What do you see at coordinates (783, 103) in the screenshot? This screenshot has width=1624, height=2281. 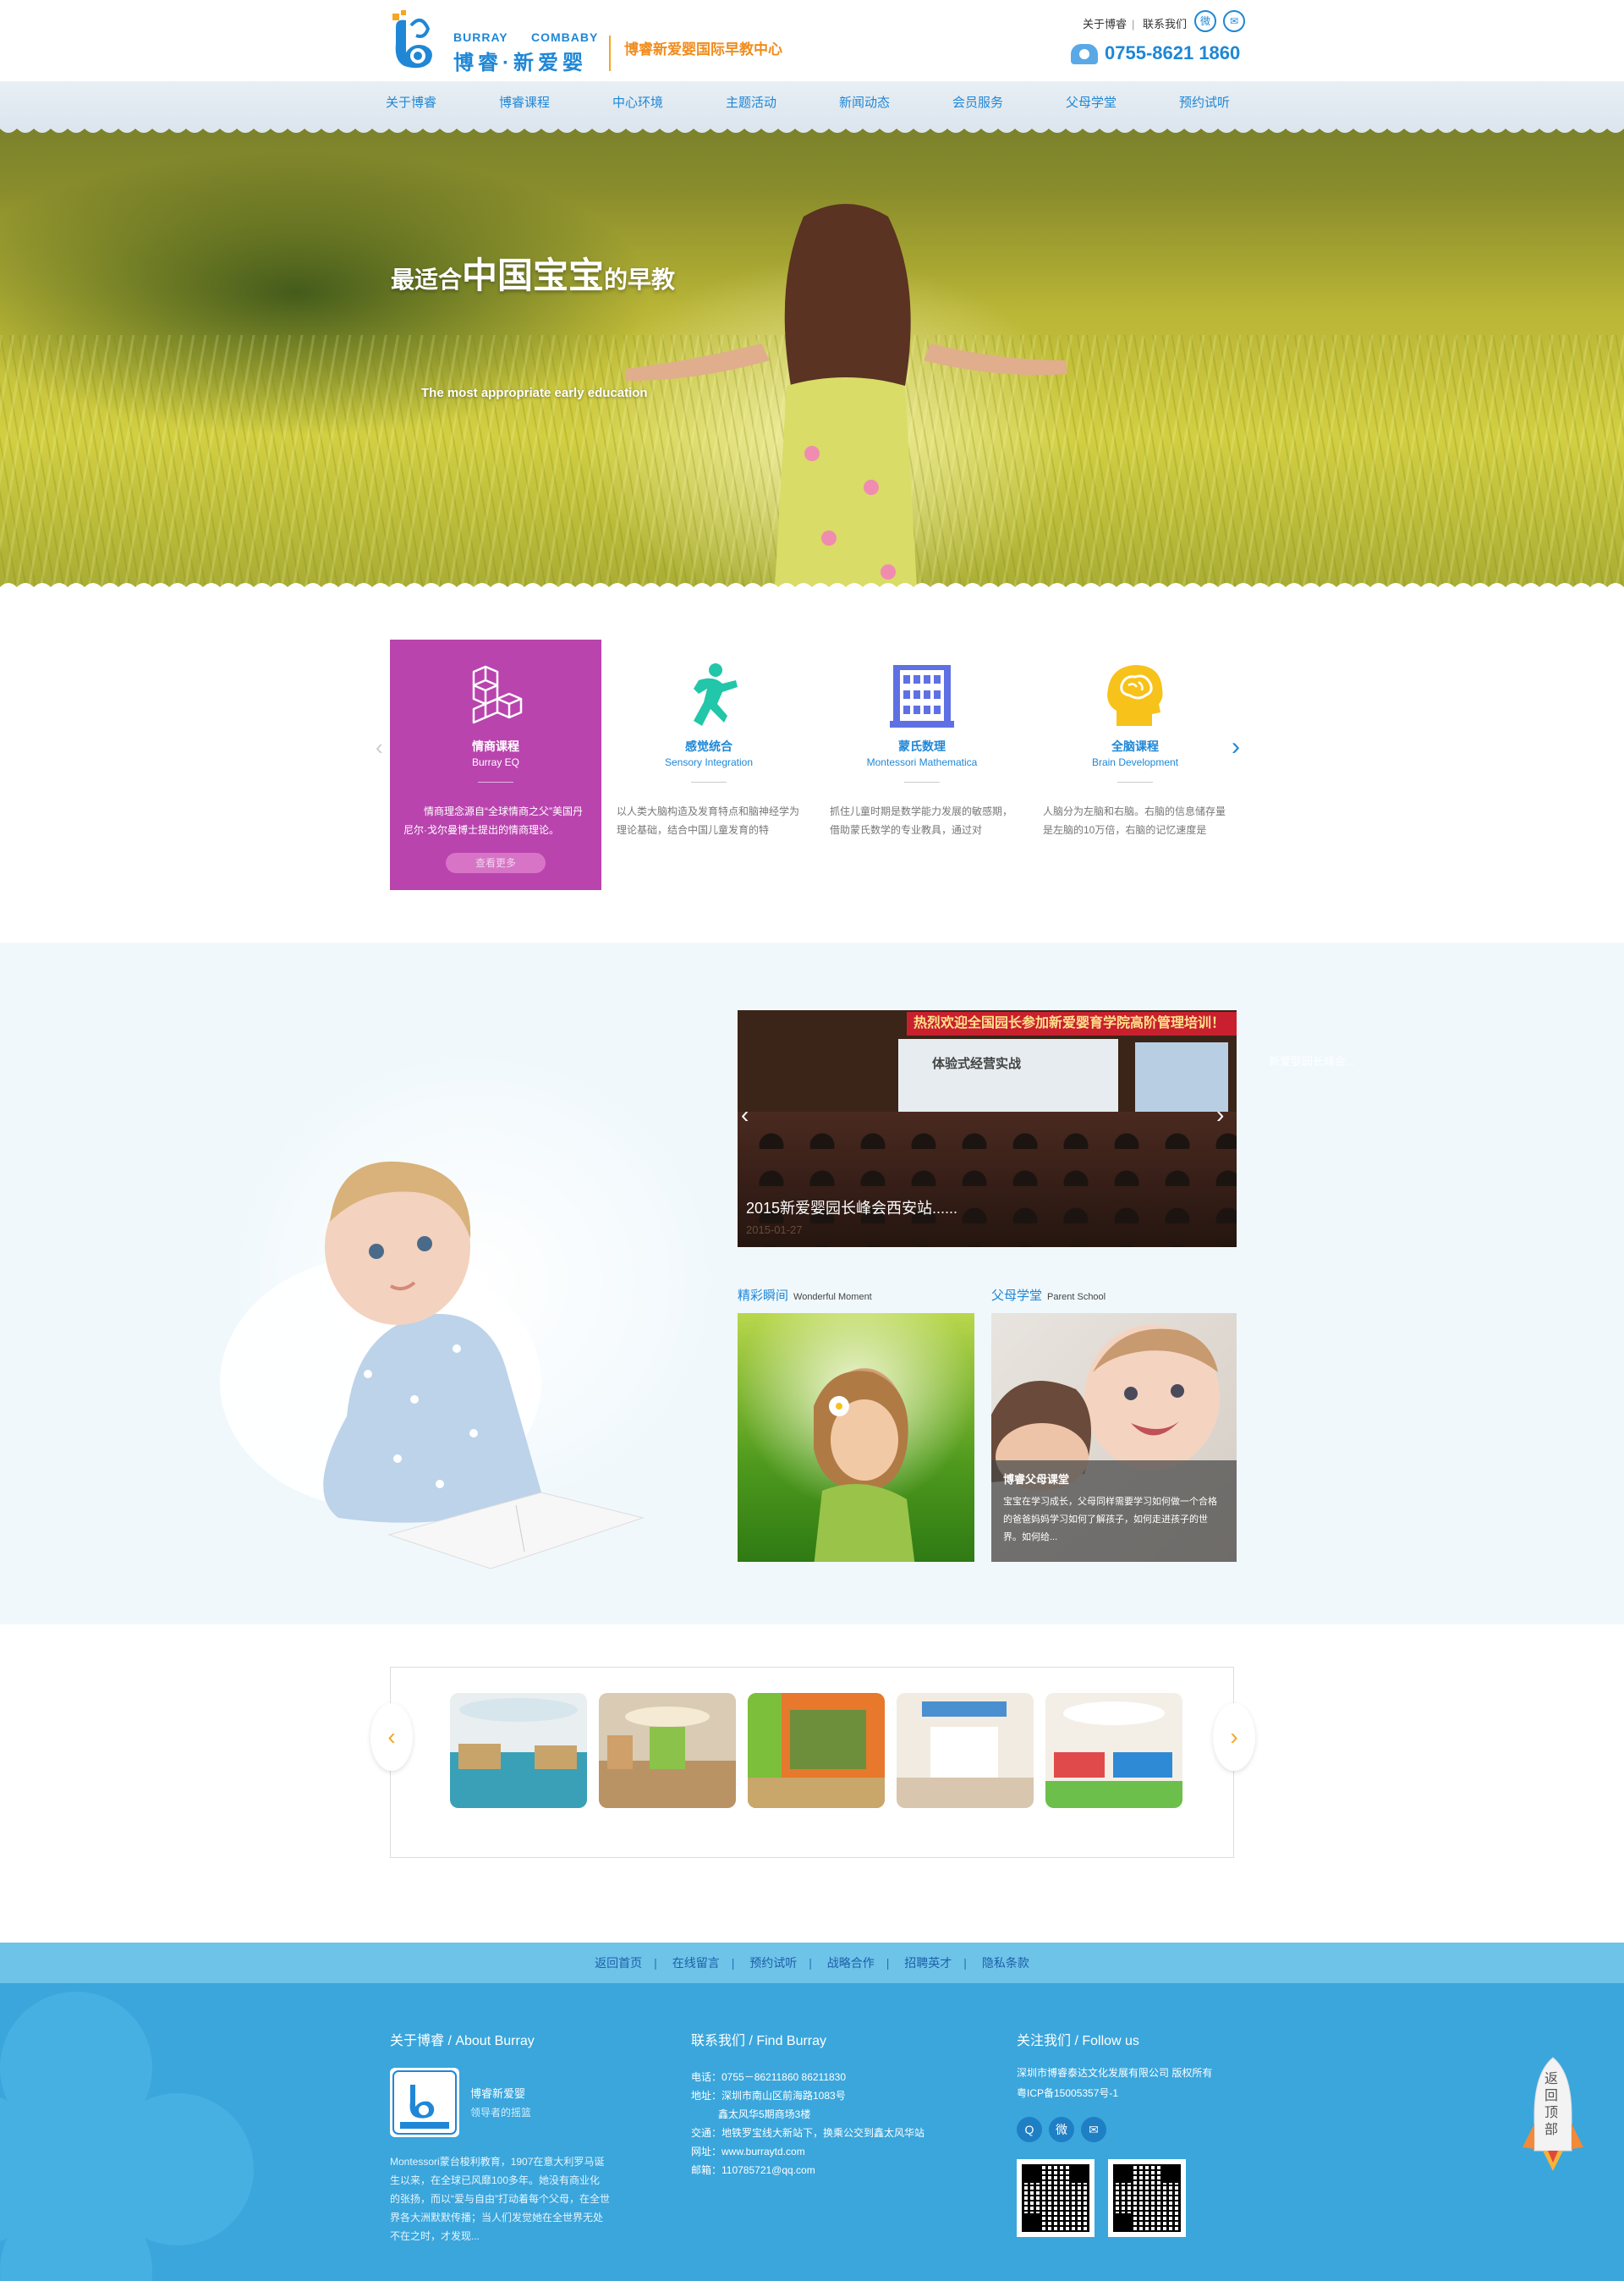 I see `nav-item-activities: 主题活动` at bounding box center [783, 103].